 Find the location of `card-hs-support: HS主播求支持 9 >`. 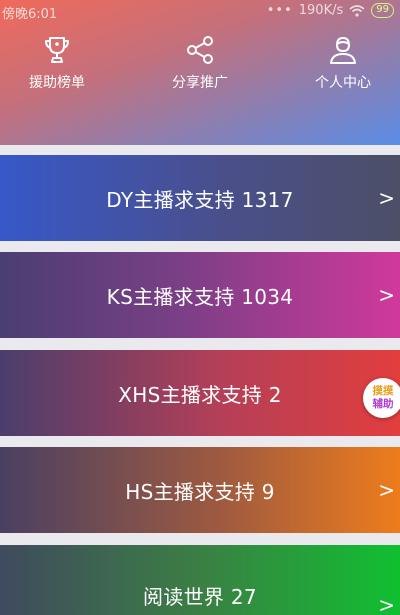

card-hs-support: HS主播求支持 9 > is located at coordinates (200, 490).